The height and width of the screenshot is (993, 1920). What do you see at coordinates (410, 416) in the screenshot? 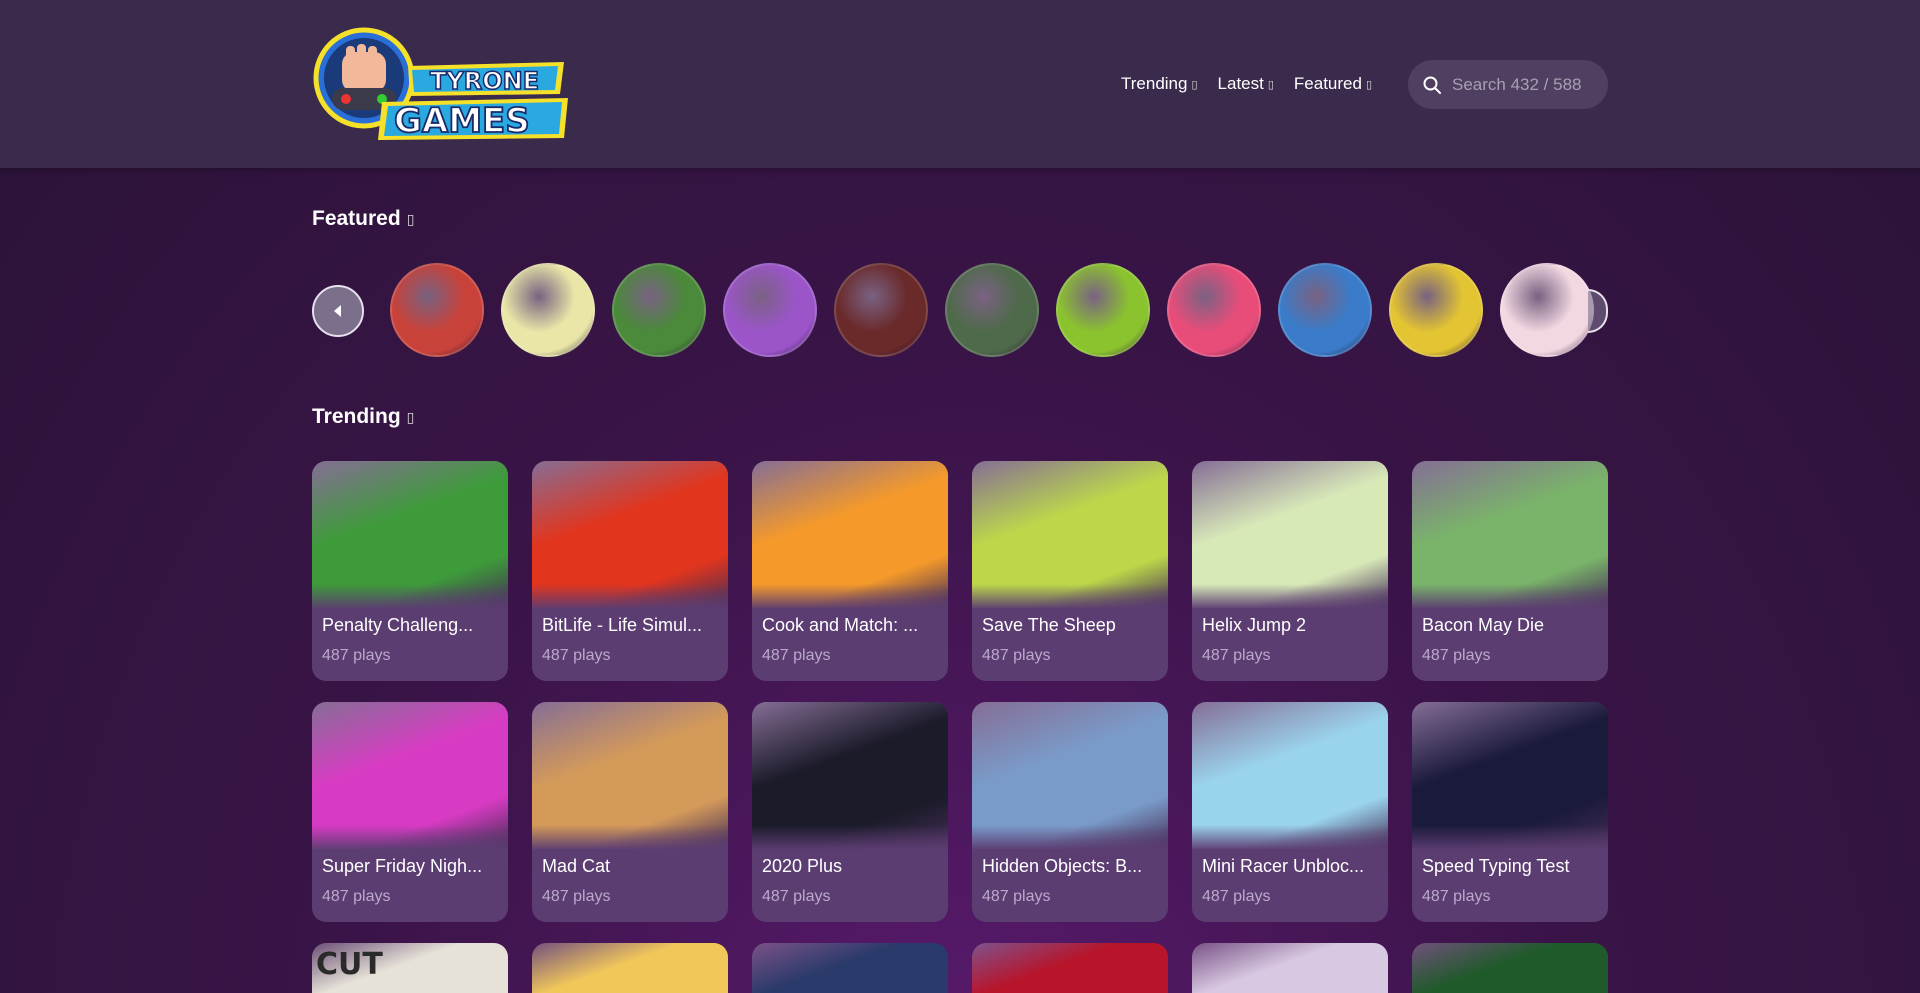
I see `trending-heading-icon: ▯` at bounding box center [410, 416].